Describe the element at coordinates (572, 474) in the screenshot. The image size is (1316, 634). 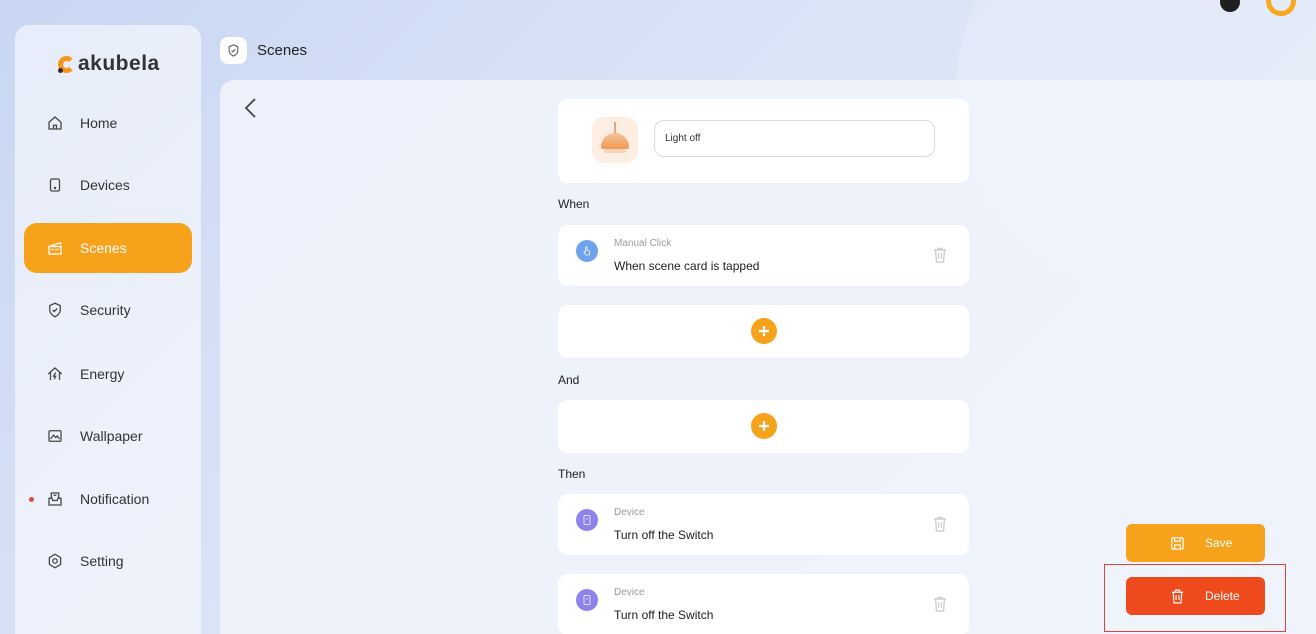
I see `then-label: Then` at that location.